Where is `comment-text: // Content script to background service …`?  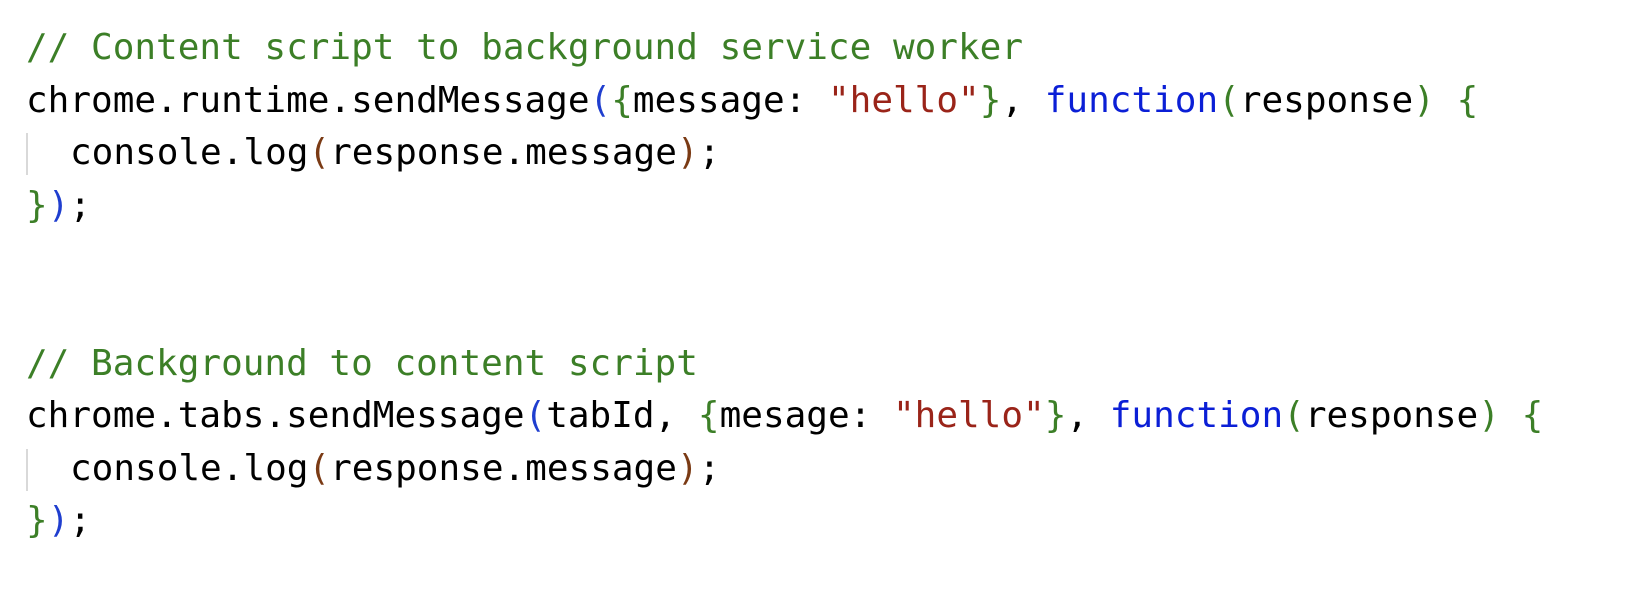 comment-text: // Content script to background service … is located at coordinates (524, 47).